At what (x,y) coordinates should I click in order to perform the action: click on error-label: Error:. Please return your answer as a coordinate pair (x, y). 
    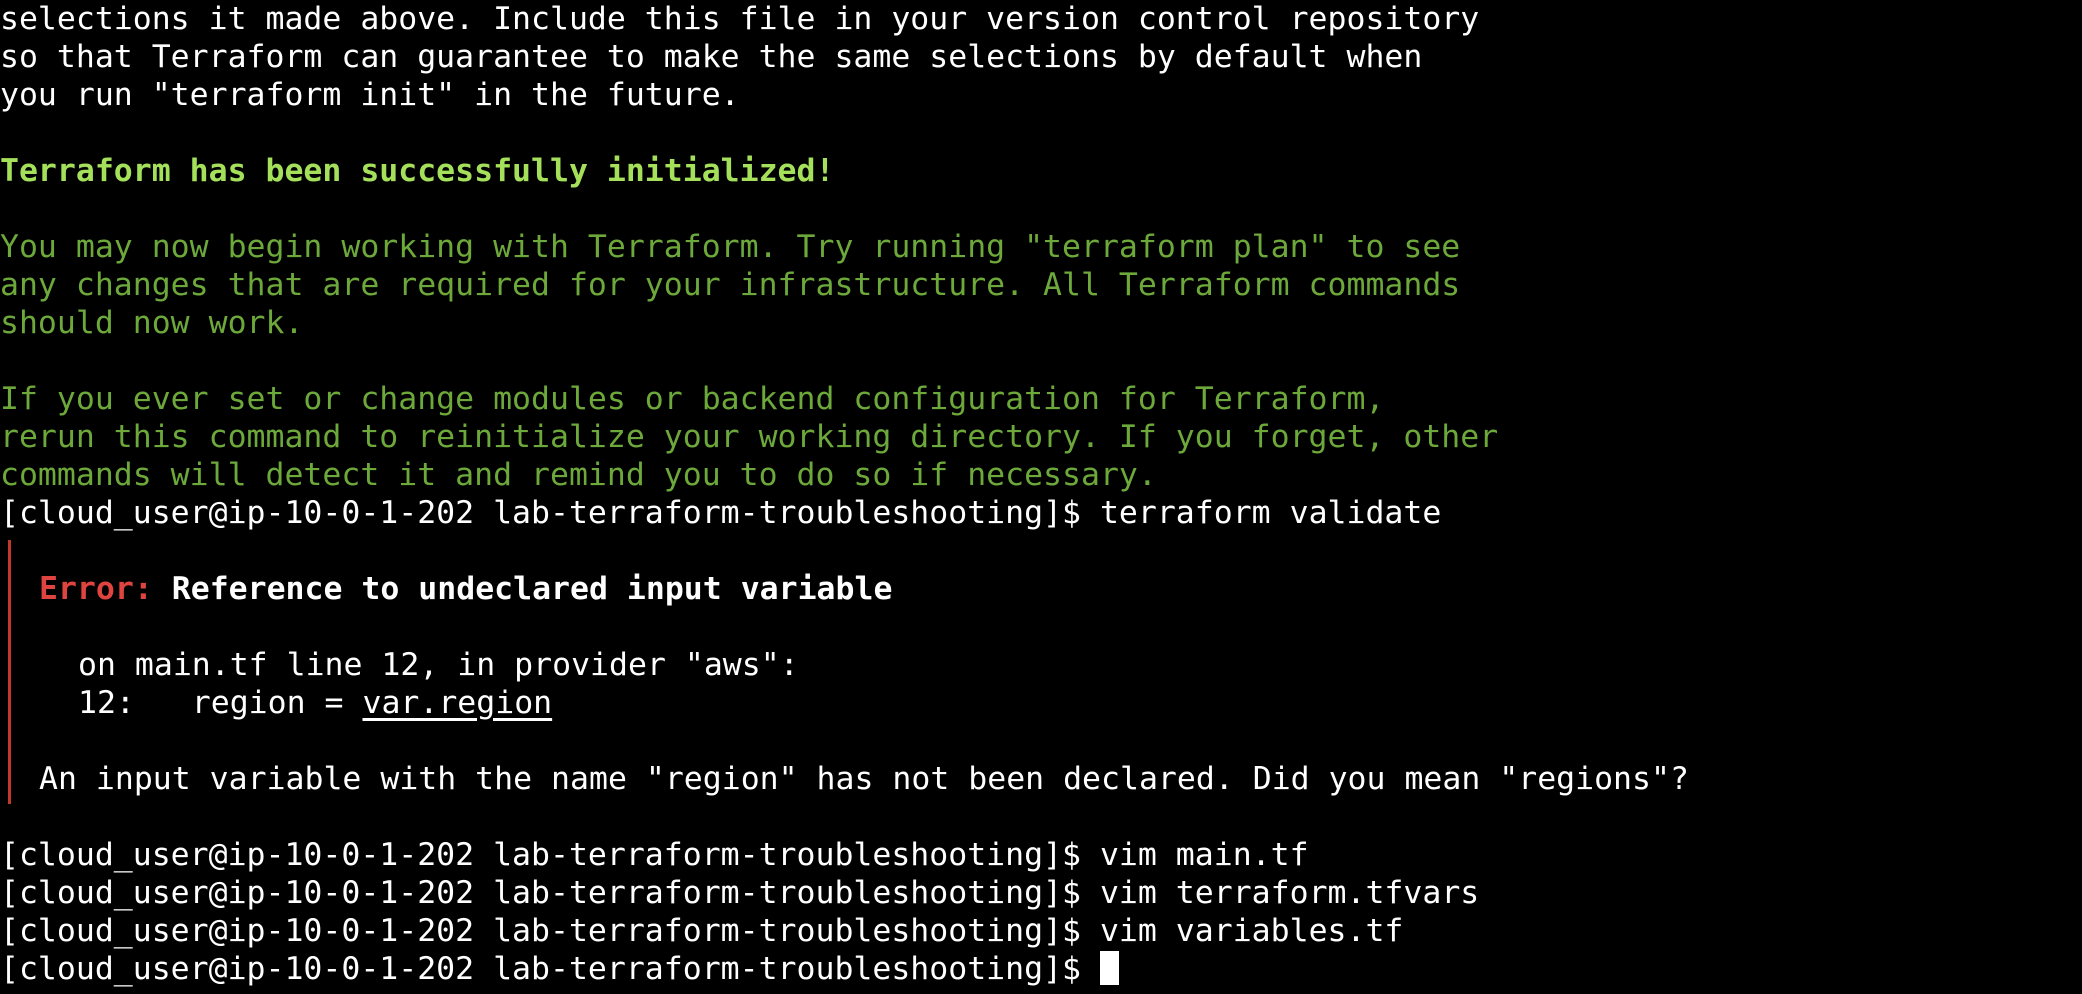
    Looking at the image, I should click on (96, 589).